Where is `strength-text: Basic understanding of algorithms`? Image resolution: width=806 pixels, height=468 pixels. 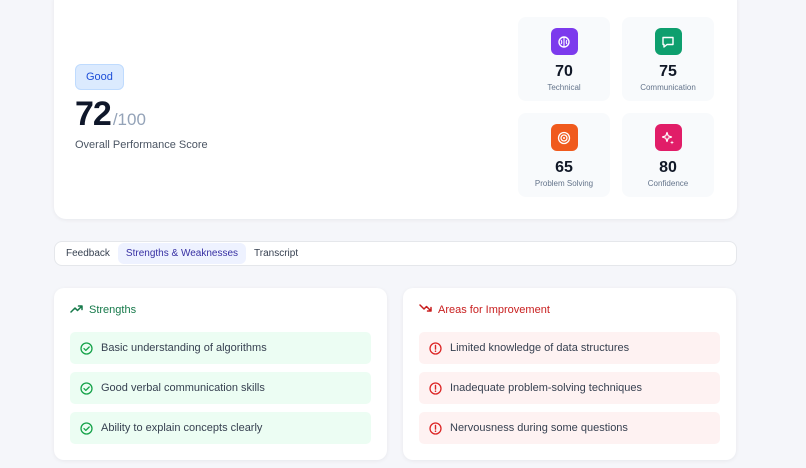 strength-text: Basic understanding of algorithms is located at coordinates (184, 348).